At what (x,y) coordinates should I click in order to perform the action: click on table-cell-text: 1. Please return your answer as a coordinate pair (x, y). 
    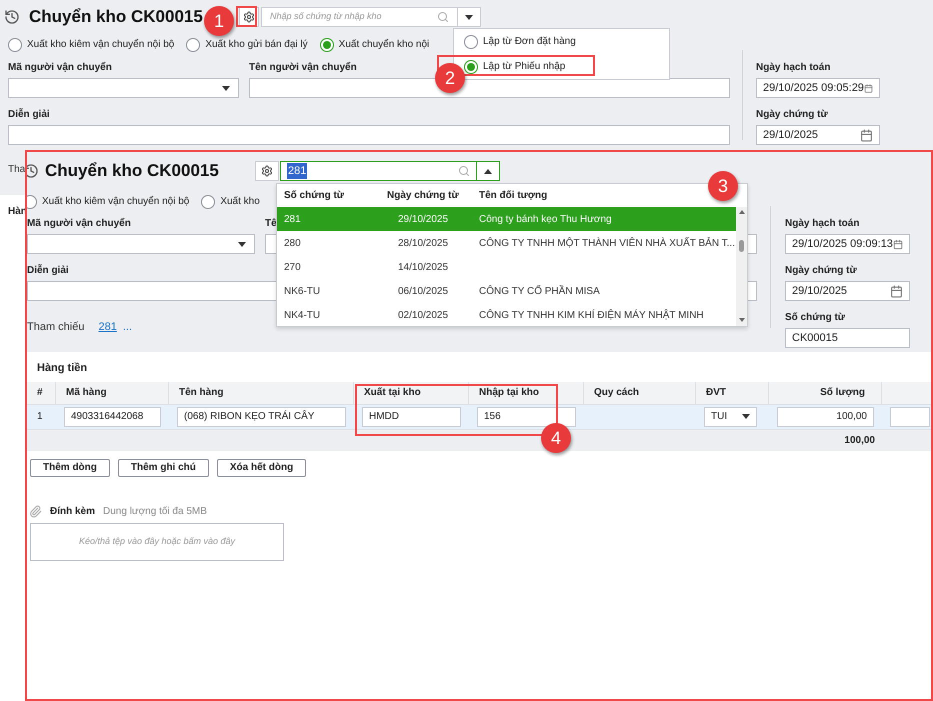
    Looking at the image, I should click on (40, 417).